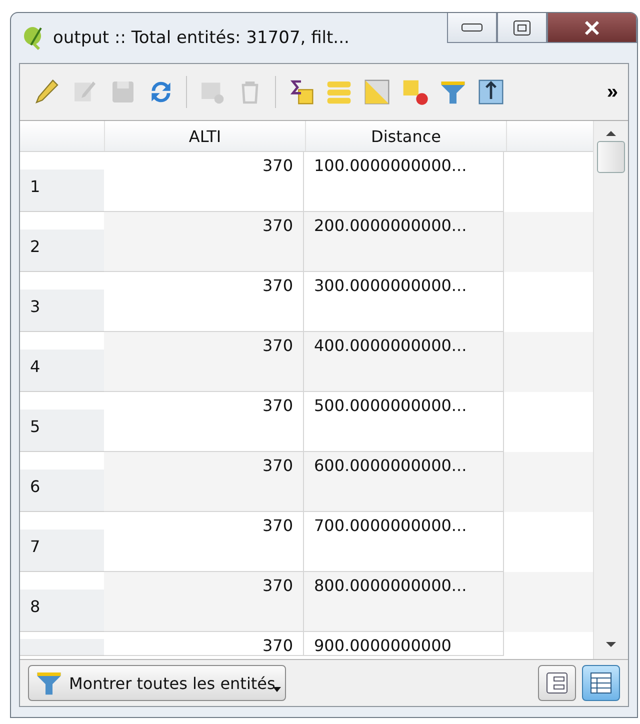 This screenshot has height=724, width=640. Describe the element at coordinates (62, 602) in the screenshot. I see `row-header: 8` at that location.